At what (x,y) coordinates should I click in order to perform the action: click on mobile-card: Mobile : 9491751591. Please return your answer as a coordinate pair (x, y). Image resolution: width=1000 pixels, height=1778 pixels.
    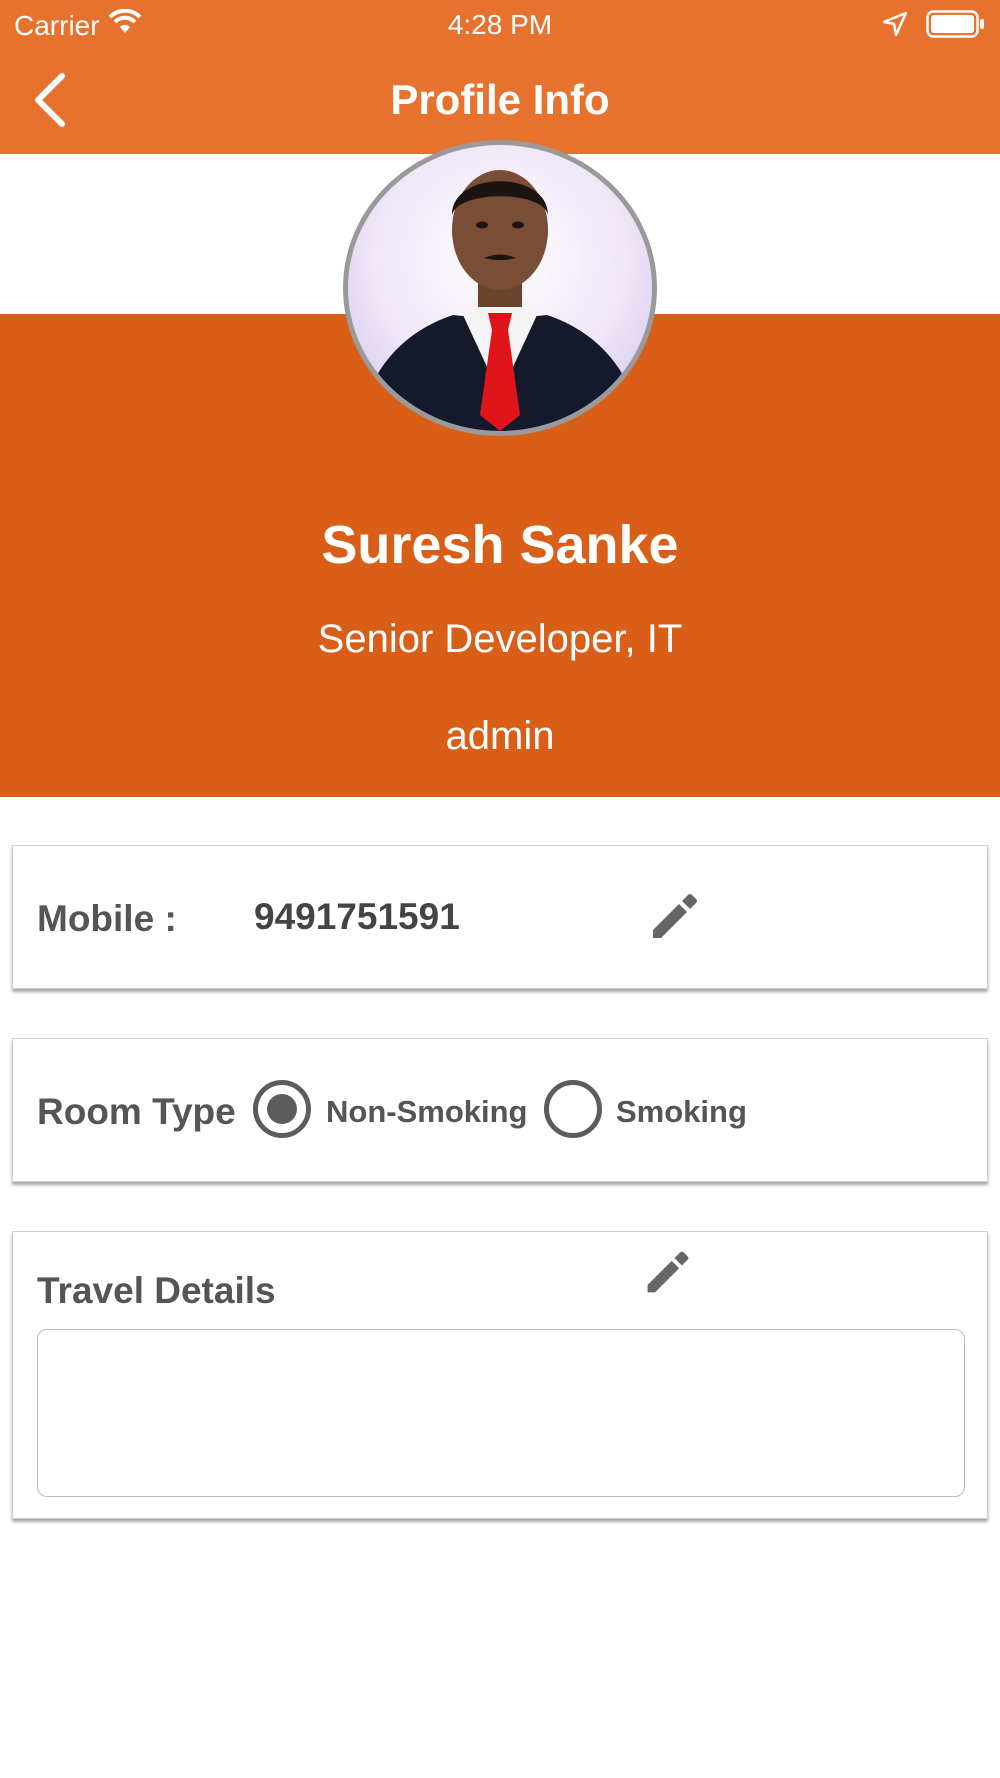
    Looking at the image, I should click on (500, 917).